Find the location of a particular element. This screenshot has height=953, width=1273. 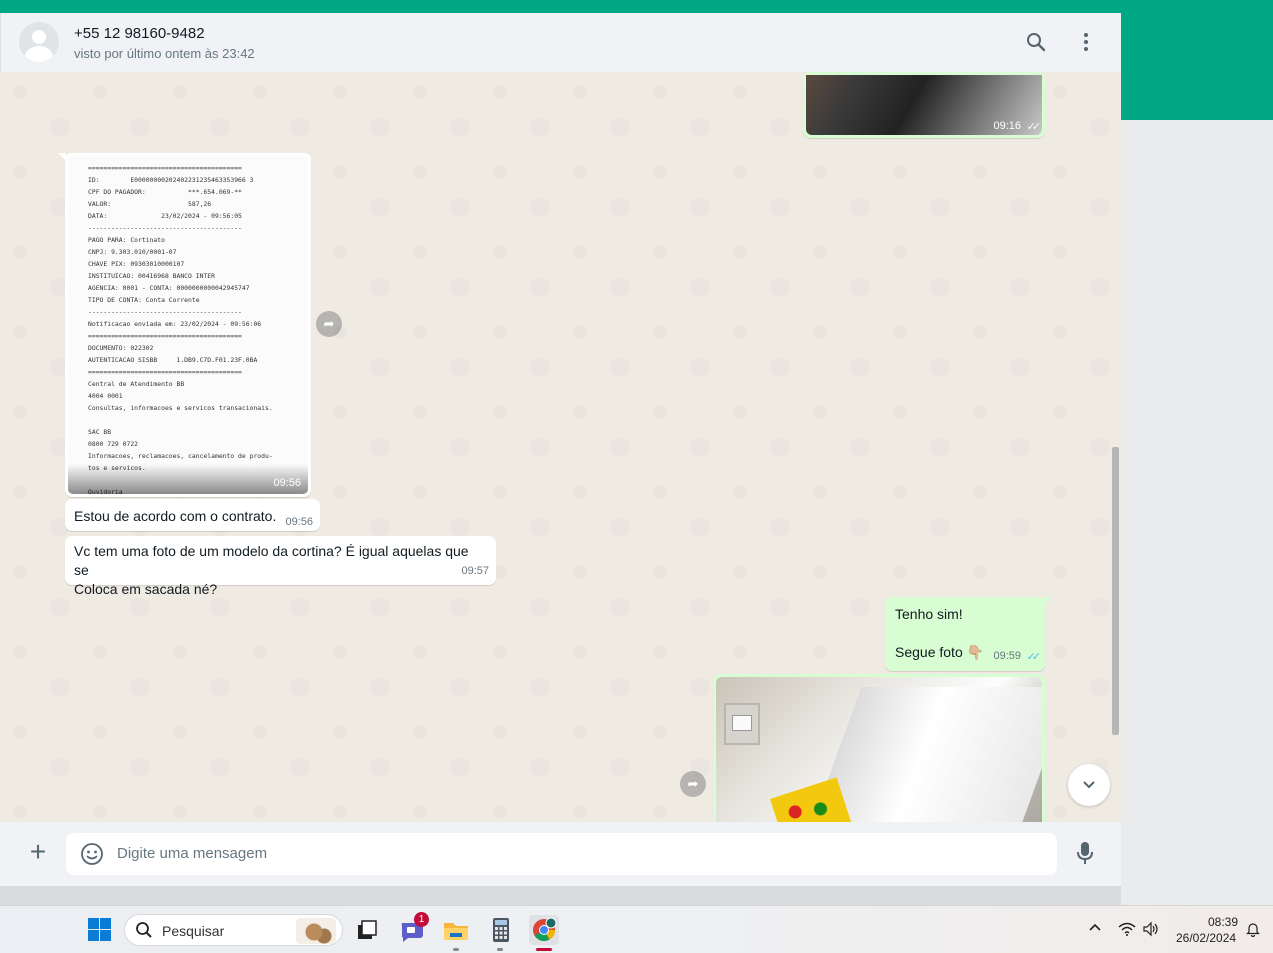

message-time: 09:16 is located at coordinates (1007, 126).